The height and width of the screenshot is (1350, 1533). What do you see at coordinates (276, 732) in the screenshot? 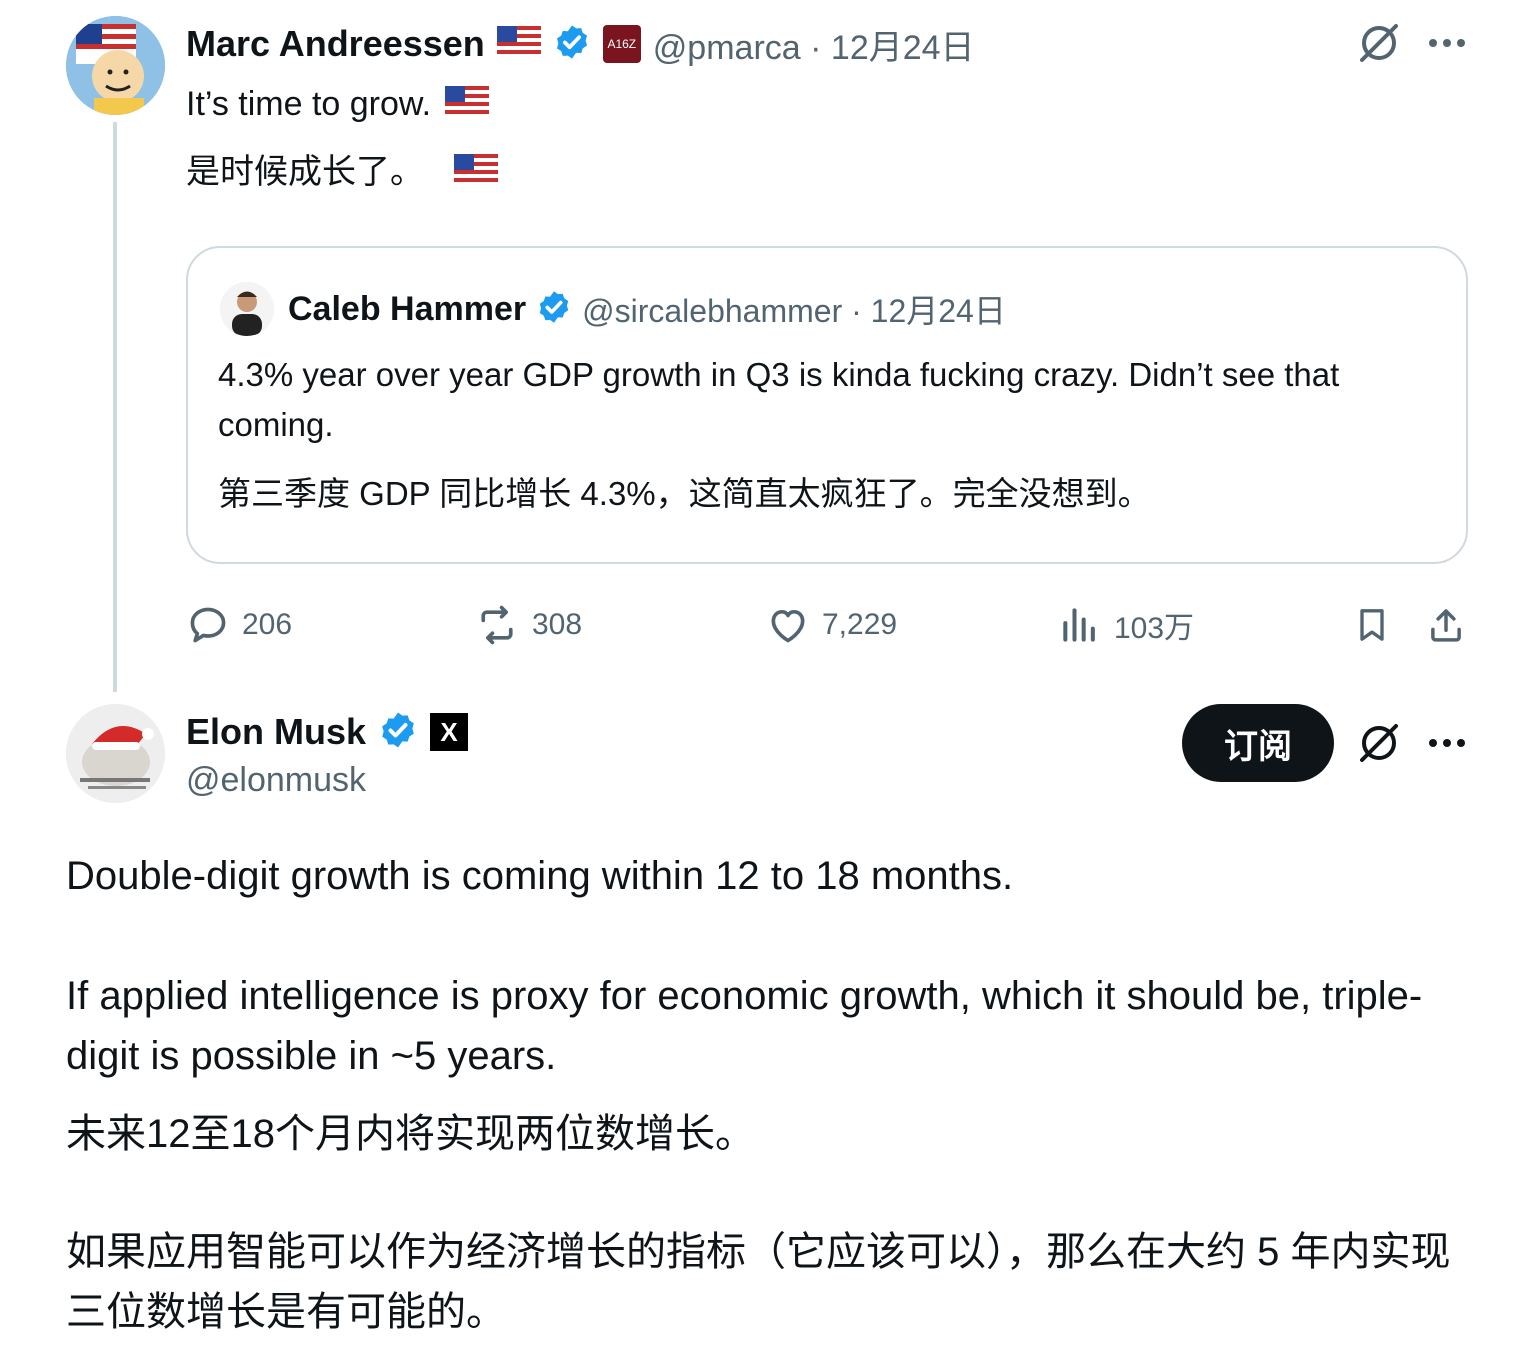
I see `author-name: Elon Musk` at bounding box center [276, 732].